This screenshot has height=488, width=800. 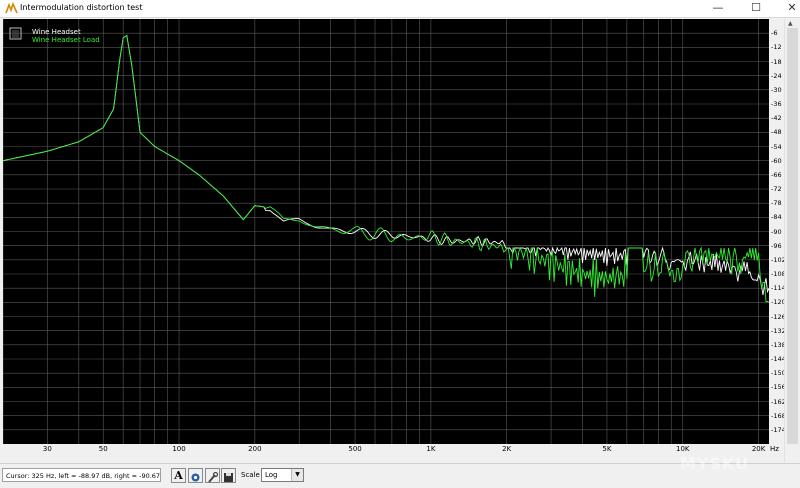 I want to click on y-tick-label-1: -12, so click(x=776, y=47).